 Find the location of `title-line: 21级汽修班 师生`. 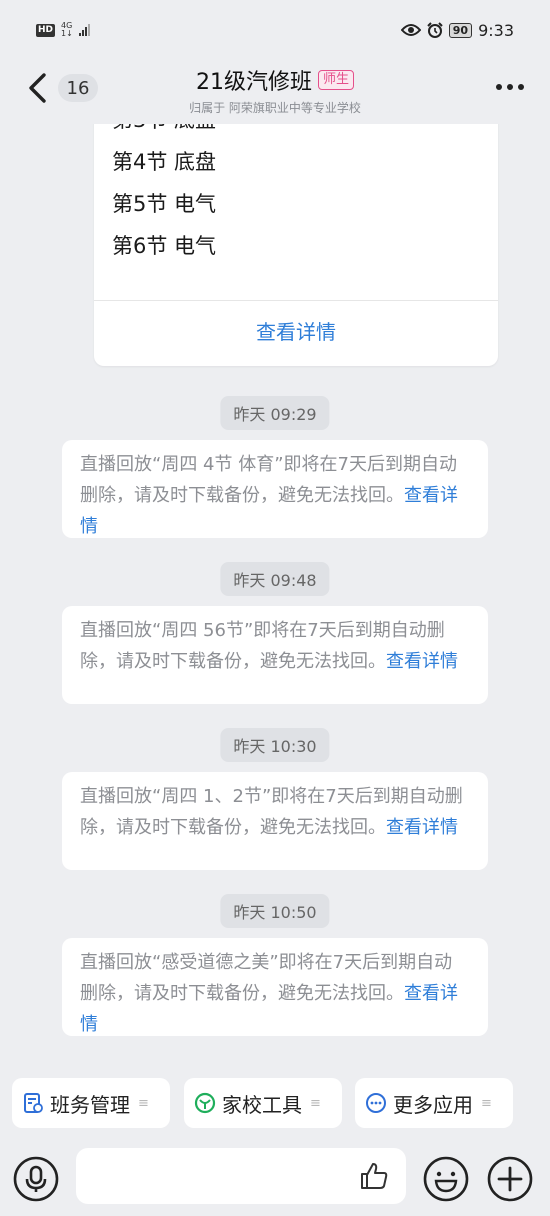

title-line: 21级汽修班 师生 is located at coordinates (275, 80).